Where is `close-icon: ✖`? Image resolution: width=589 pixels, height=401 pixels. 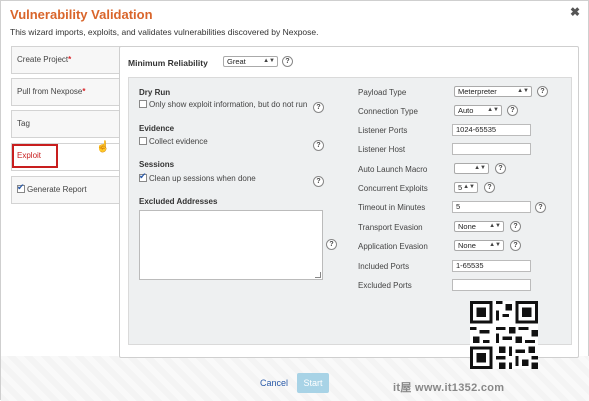
close-icon: ✖ is located at coordinates (575, 12).